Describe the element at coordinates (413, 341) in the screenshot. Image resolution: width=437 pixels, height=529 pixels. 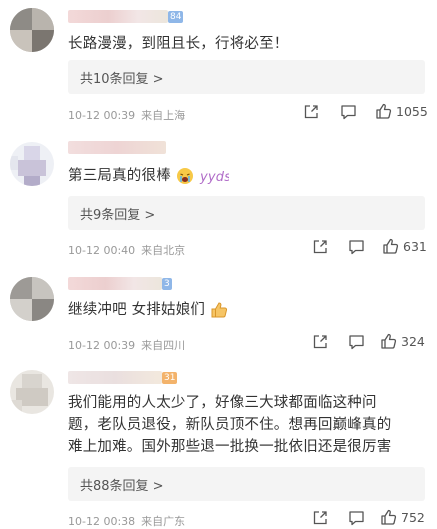
I see `like-count: 324` at that location.